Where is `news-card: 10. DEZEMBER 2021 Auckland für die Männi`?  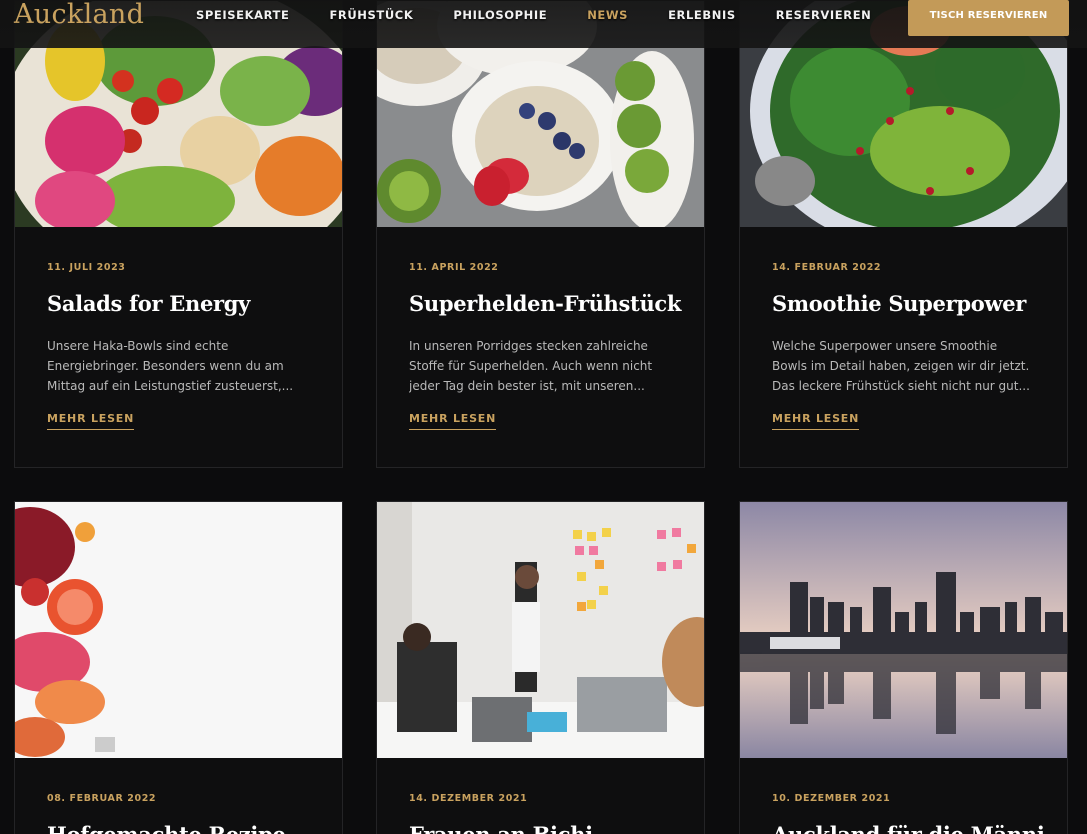
news-card: 10. DEZEMBER 2021 Auckland für die Männi is located at coordinates (903, 667).